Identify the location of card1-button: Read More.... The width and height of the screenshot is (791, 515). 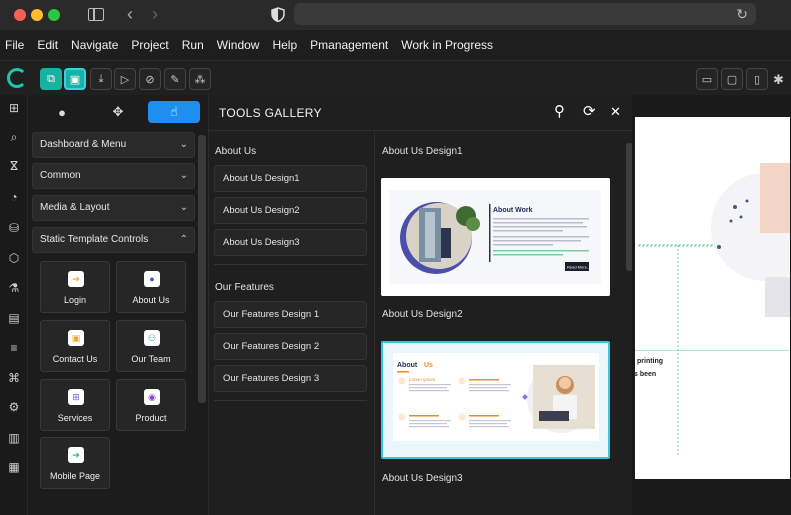
(578, 267).